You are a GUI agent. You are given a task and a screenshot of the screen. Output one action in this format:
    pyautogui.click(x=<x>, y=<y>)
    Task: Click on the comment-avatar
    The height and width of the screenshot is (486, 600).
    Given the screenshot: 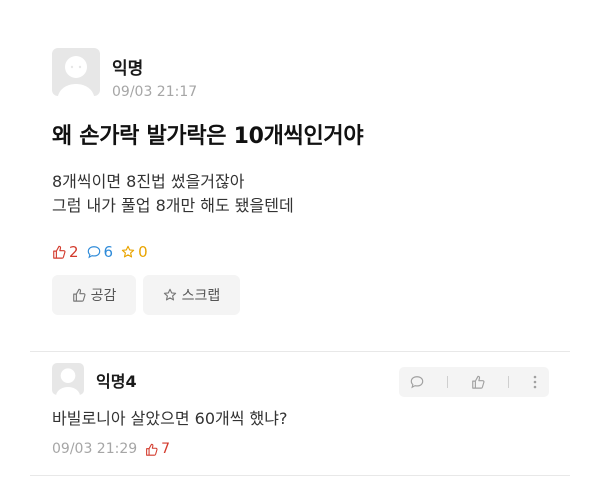 What is the action you would take?
    pyautogui.click(x=68, y=379)
    